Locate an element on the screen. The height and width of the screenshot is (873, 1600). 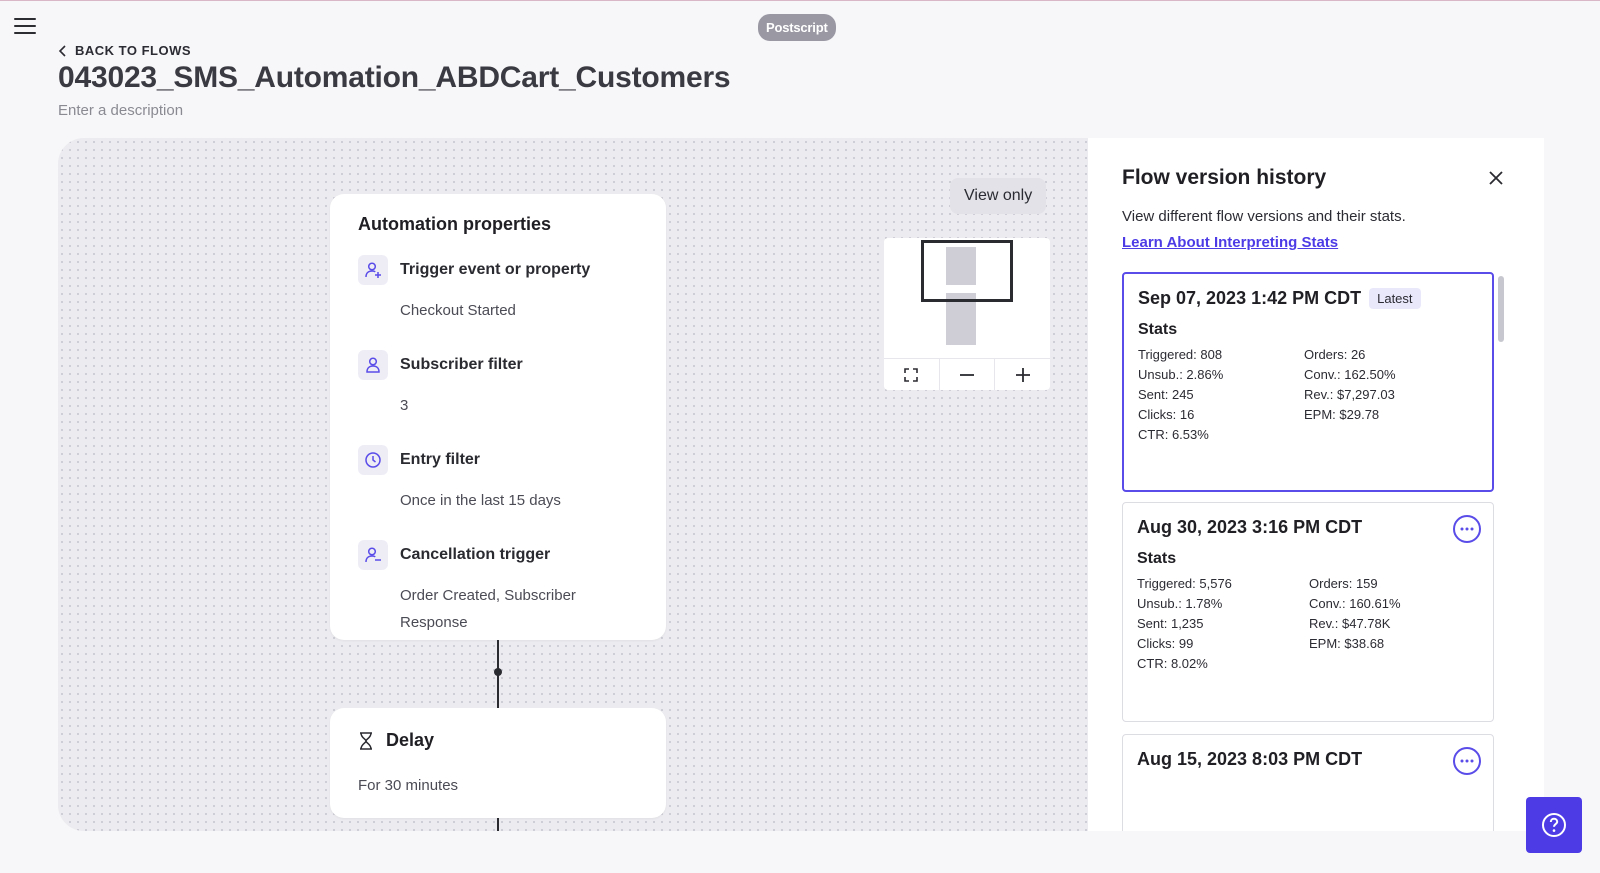
stat-ctr: CTR: 8.02% is located at coordinates (1172, 663).